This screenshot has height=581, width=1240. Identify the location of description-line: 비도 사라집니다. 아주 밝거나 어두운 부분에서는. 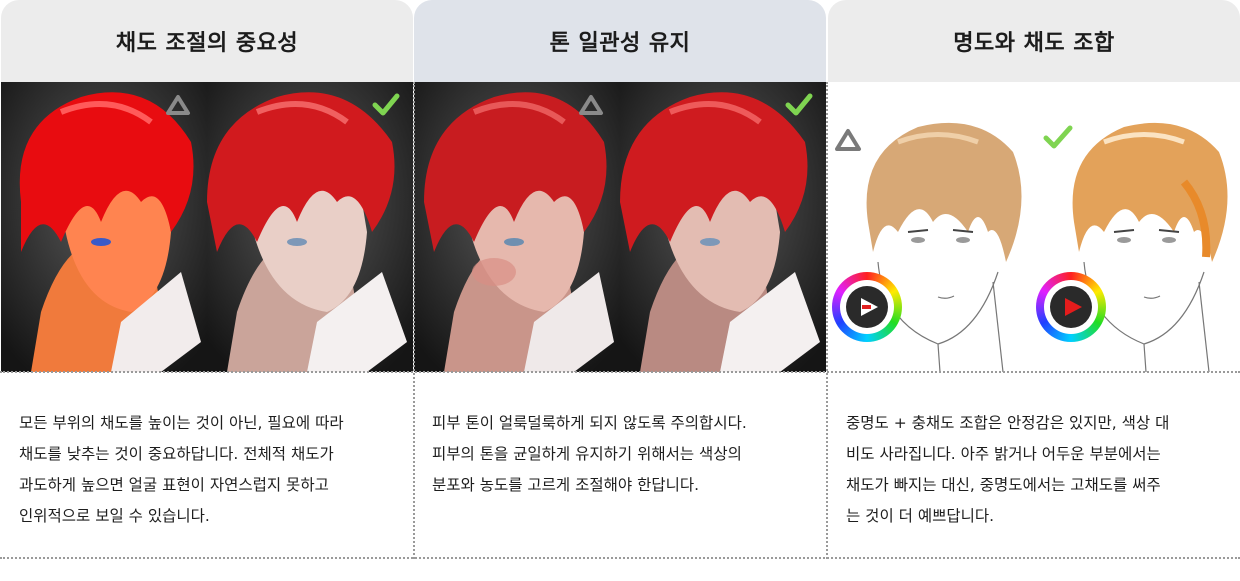
(1003, 454).